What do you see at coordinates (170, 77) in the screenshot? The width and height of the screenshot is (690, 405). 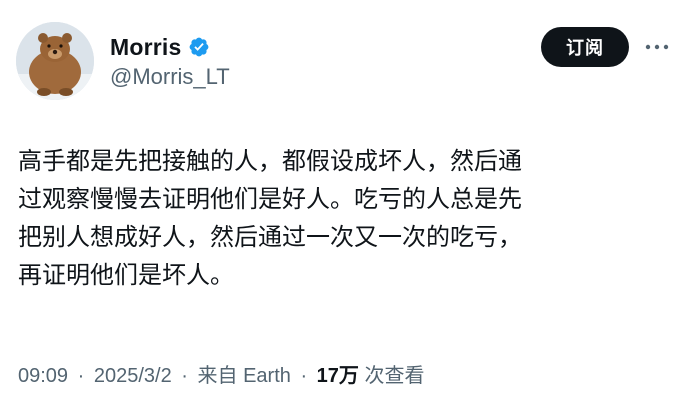 I see `user-handle: @Morris_LT` at bounding box center [170, 77].